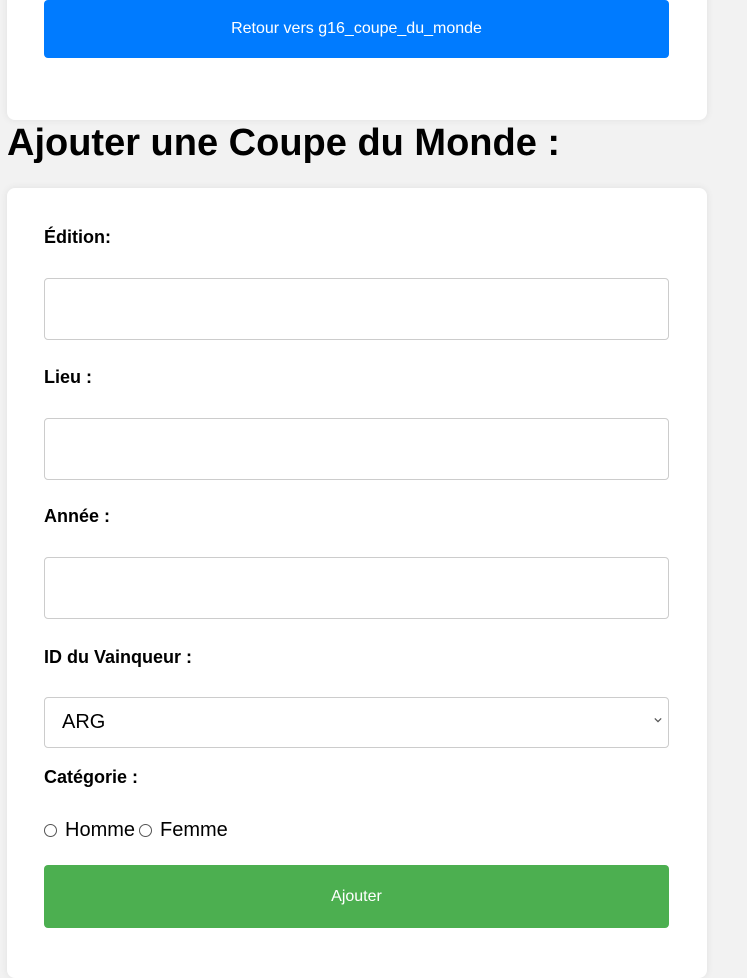 The image size is (747, 978). I want to click on chevron-down-icon, so click(658, 720).